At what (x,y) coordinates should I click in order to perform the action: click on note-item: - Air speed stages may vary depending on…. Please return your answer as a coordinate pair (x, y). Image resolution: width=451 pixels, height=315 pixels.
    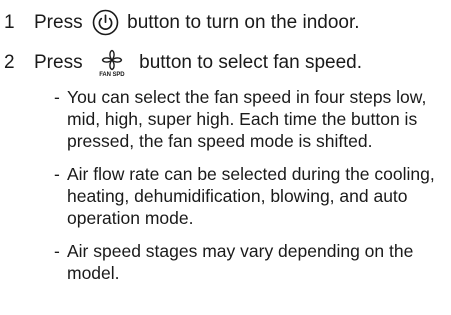
    Looking at the image, I should click on (249, 262).